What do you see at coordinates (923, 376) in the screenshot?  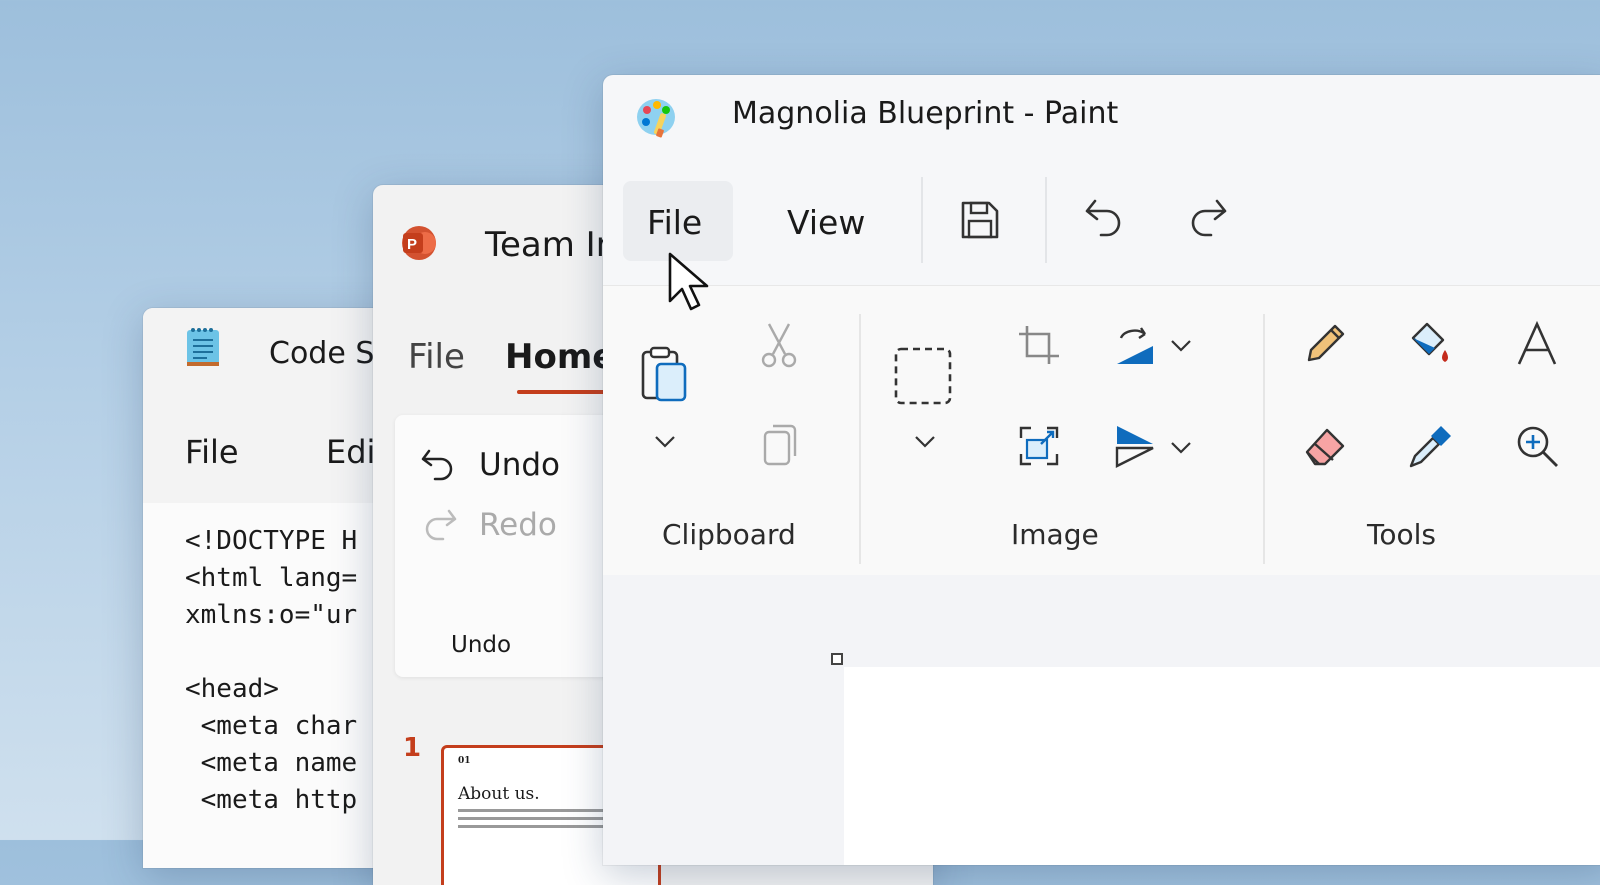 I see `select-icon` at bounding box center [923, 376].